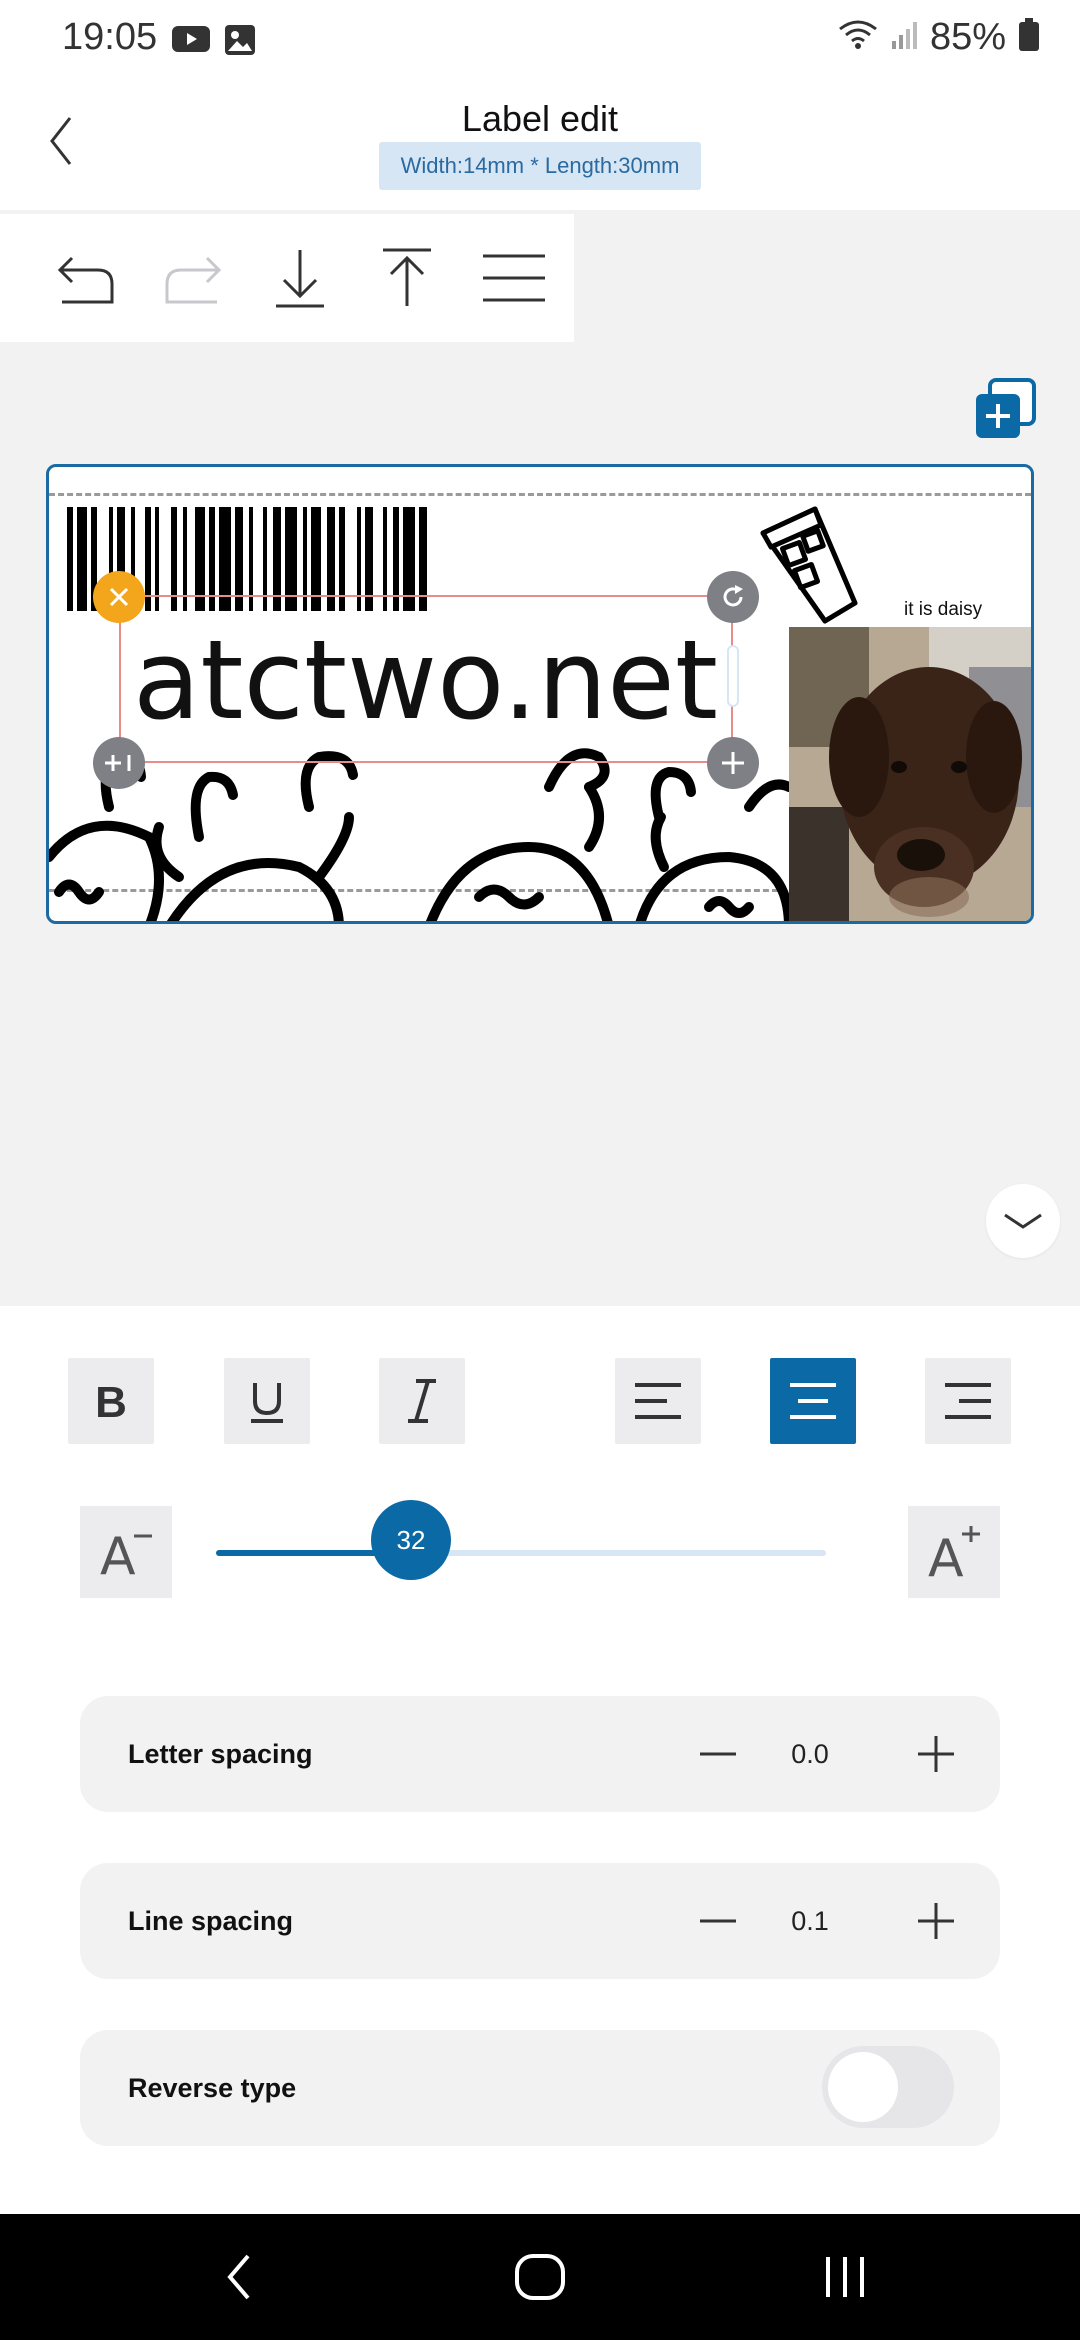 This screenshot has width=1080, height=2340. Describe the element at coordinates (540, 1754) in the screenshot. I see `letter-spacing-row: Letter spacing 0.0` at that location.